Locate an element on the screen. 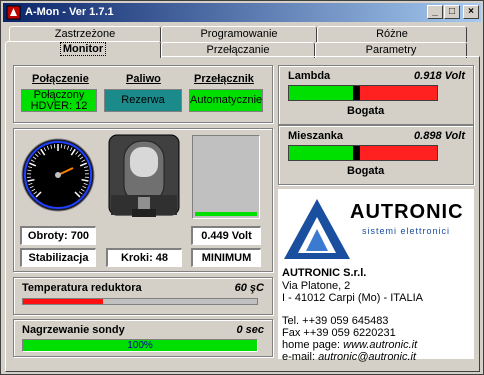 The image size is (484, 375). tab-label: Parametry is located at coordinates (391, 50).